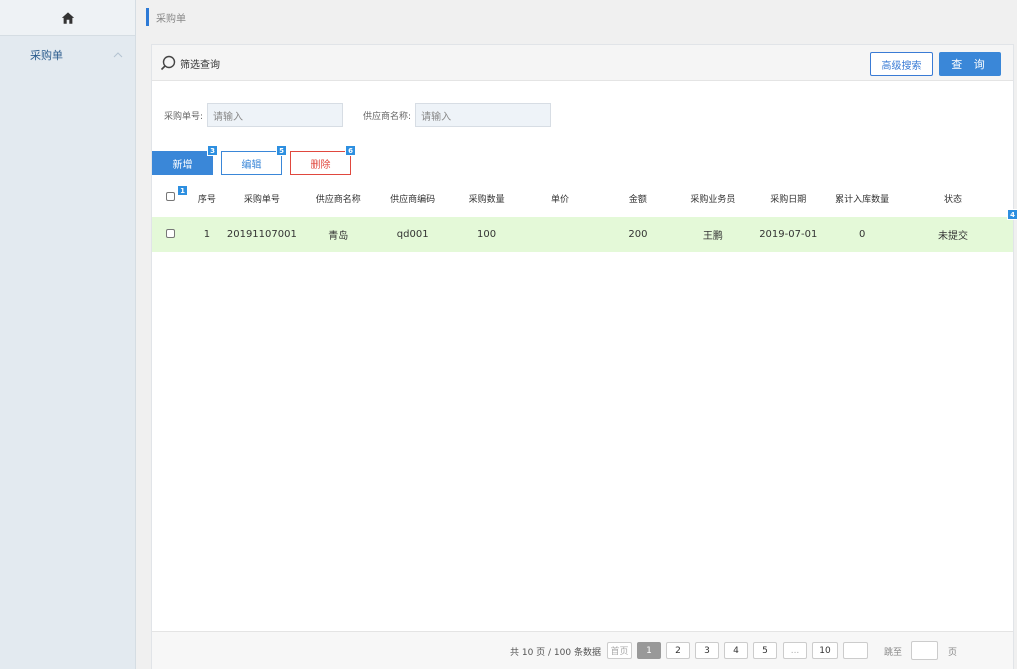 Image resolution: width=1017 pixels, height=669 pixels. Describe the element at coordinates (560, 199) in the screenshot. I see `column-header: 单价` at that location.